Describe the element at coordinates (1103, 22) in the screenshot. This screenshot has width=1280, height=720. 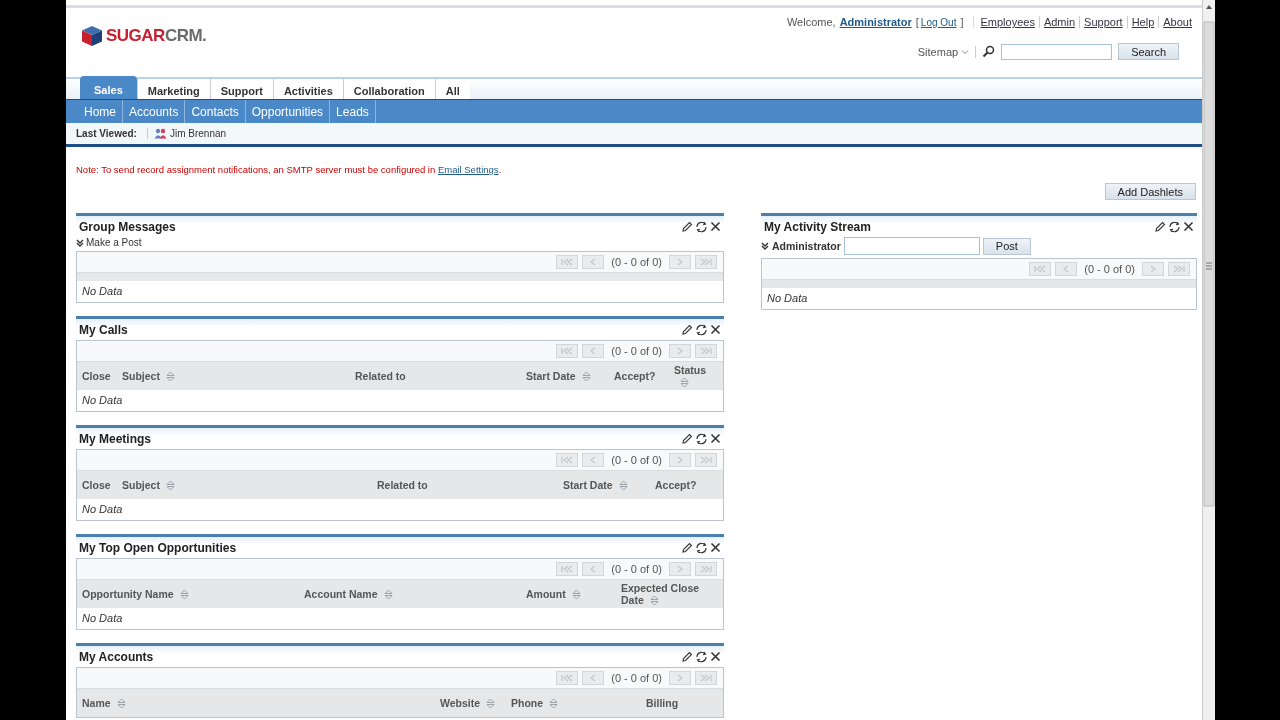
I see `header-link: Support` at that location.